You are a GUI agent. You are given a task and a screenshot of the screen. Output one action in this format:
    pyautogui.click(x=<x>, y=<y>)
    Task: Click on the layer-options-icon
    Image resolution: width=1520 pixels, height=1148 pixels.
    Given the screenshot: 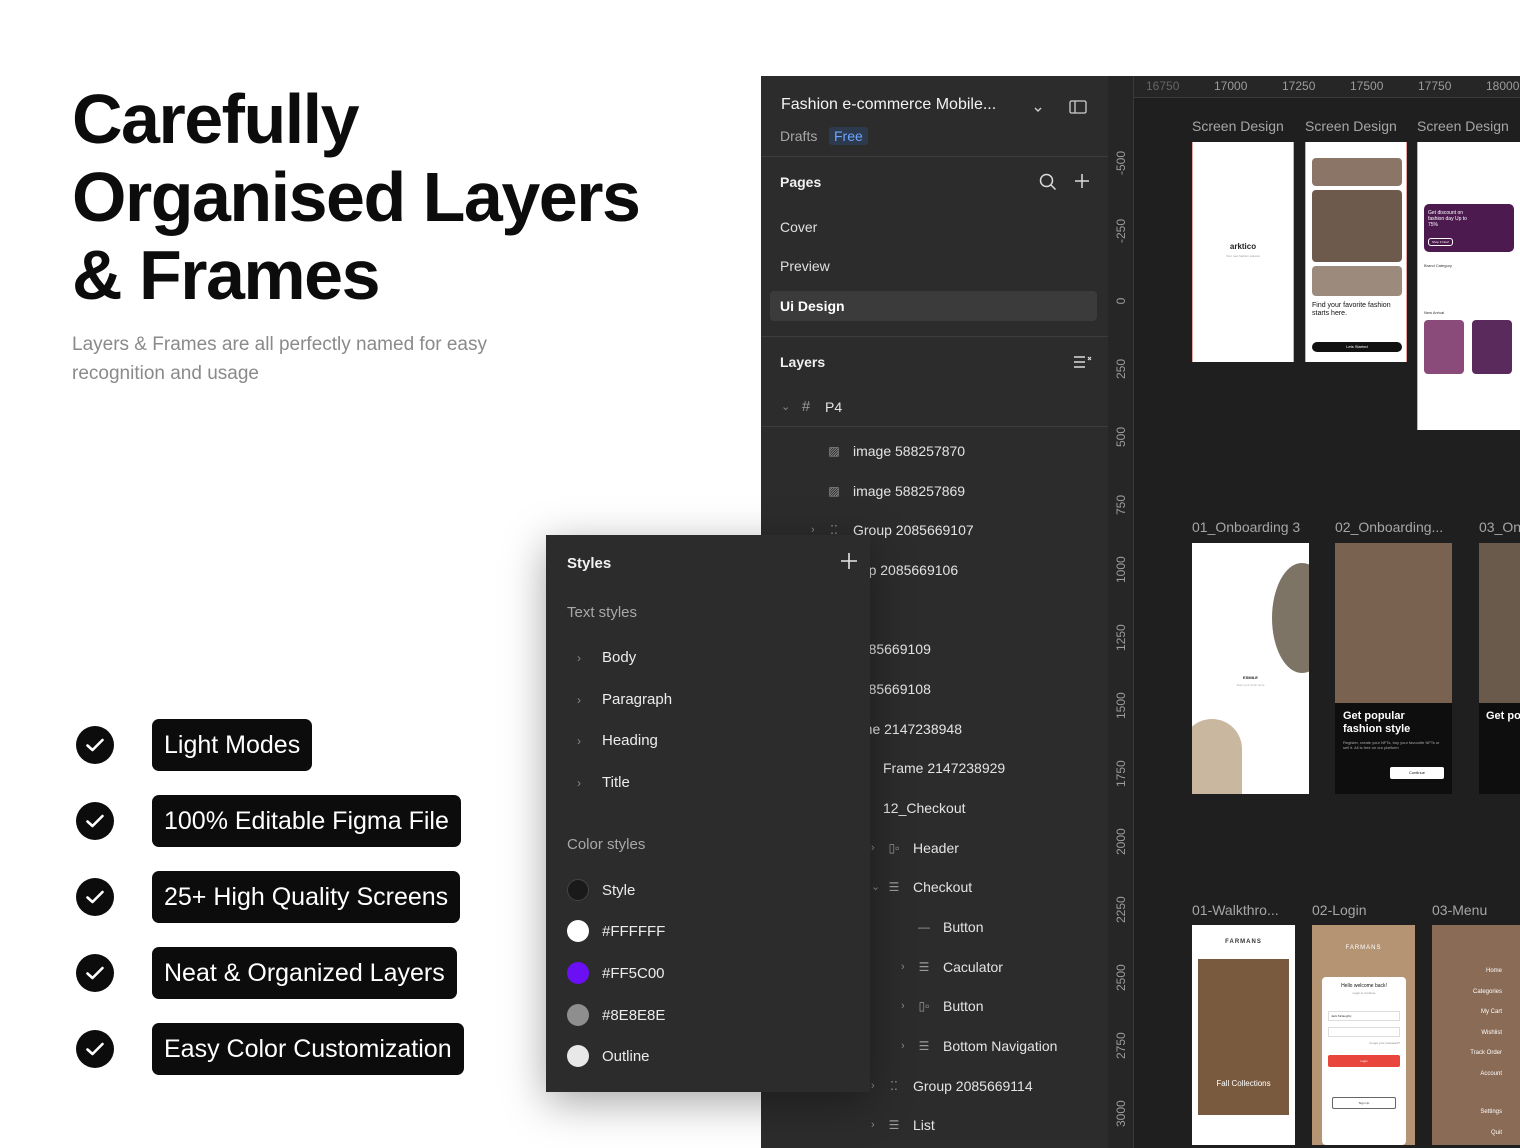 What is the action you would take?
    pyautogui.click(x=1083, y=364)
    